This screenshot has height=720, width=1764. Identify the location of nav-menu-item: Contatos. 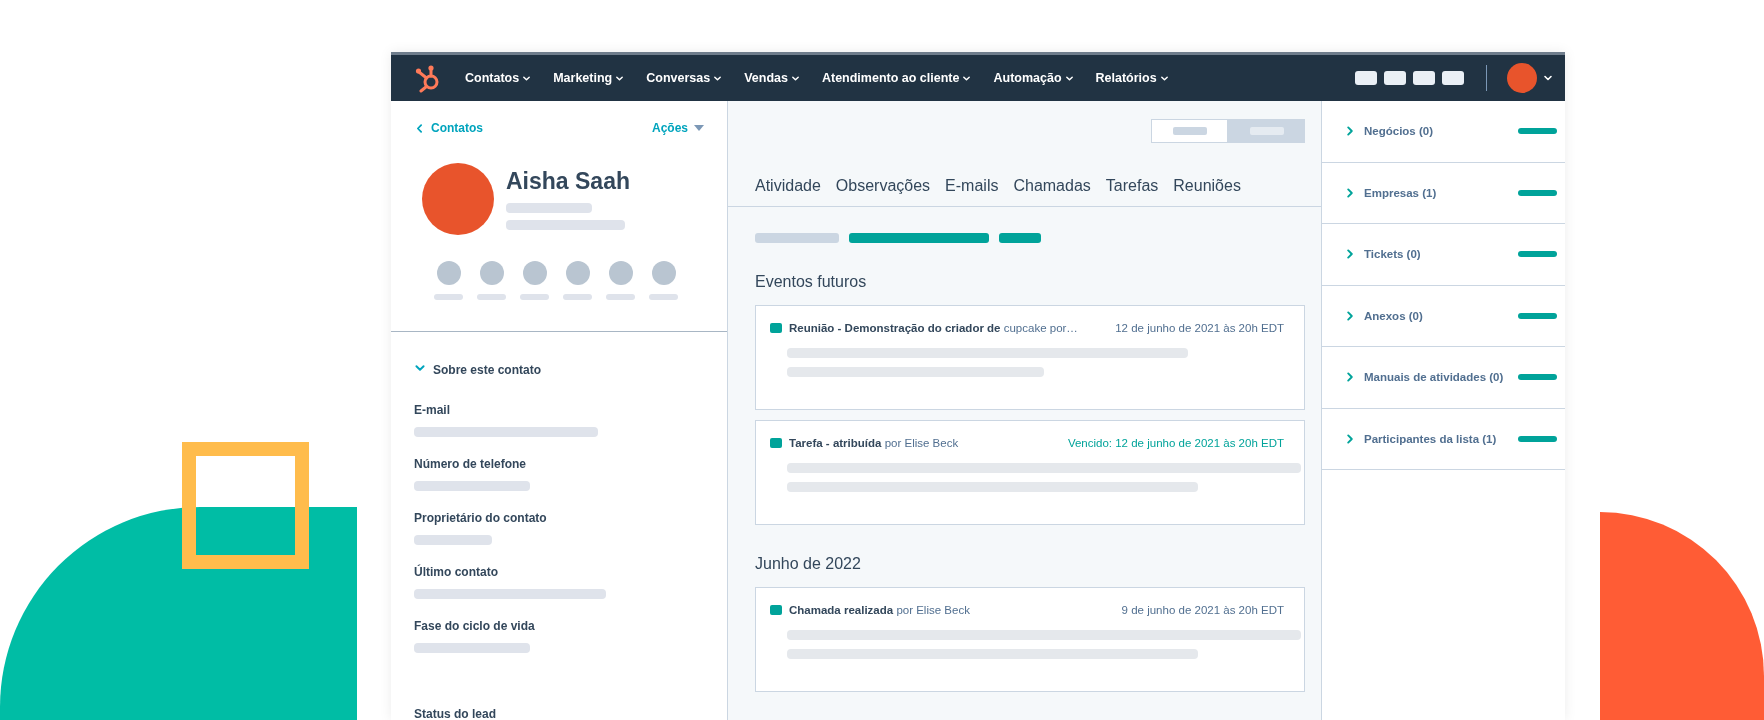
(498, 78).